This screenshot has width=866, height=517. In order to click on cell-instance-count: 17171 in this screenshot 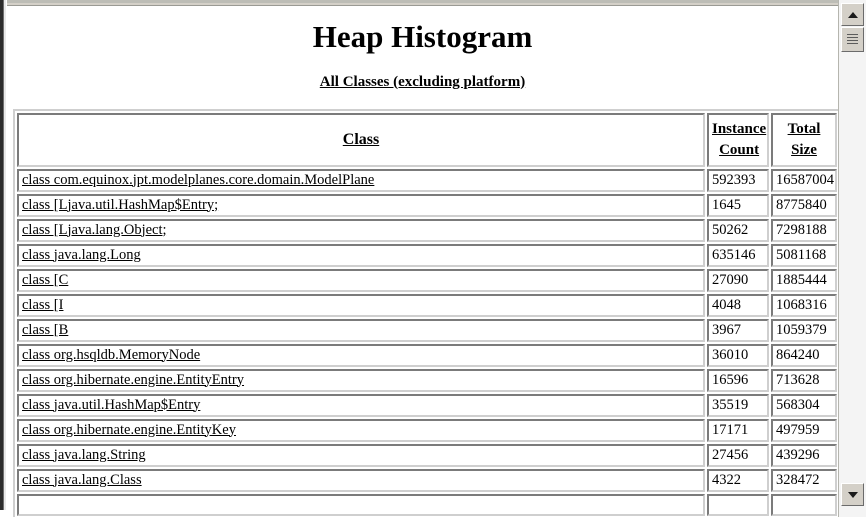, I will do `click(738, 430)`.